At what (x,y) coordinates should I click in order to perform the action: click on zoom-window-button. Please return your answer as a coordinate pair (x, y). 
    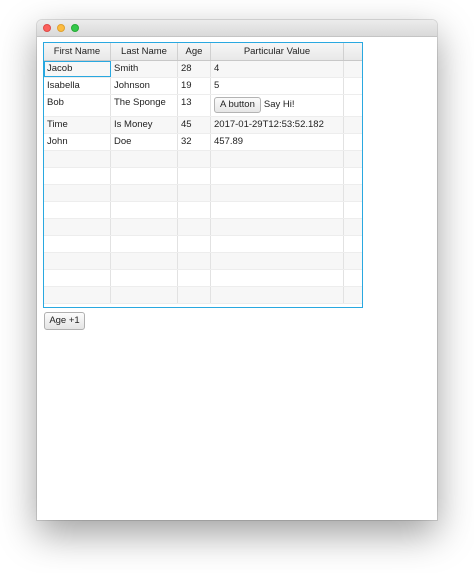
    Looking at the image, I should click on (75, 28).